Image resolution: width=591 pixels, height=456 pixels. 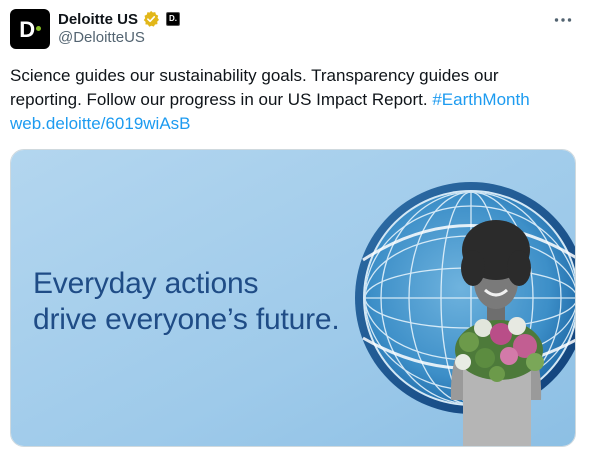 What do you see at coordinates (151, 19) in the screenshot?
I see `verified-badge-icon` at bounding box center [151, 19].